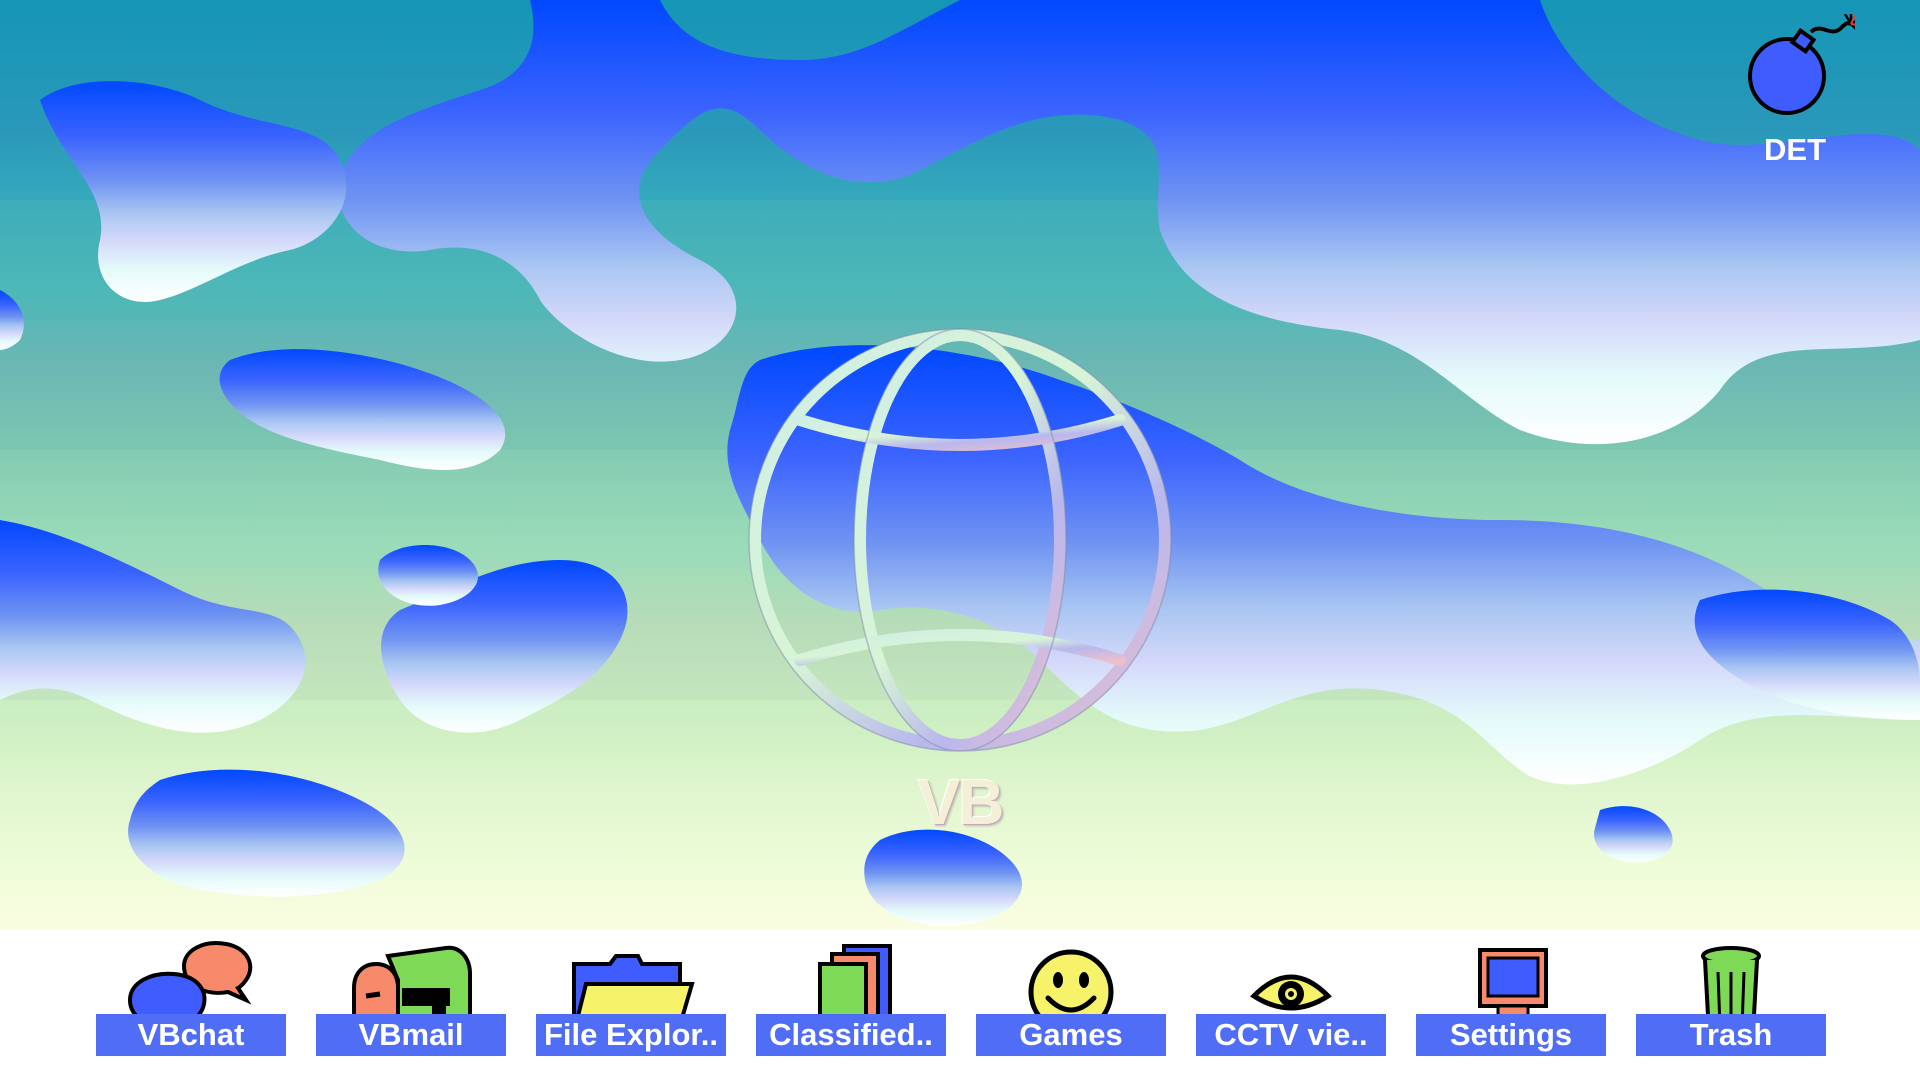 This screenshot has height=1080, width=1920. I want to click on logo-text: VB, so click(961, 802).